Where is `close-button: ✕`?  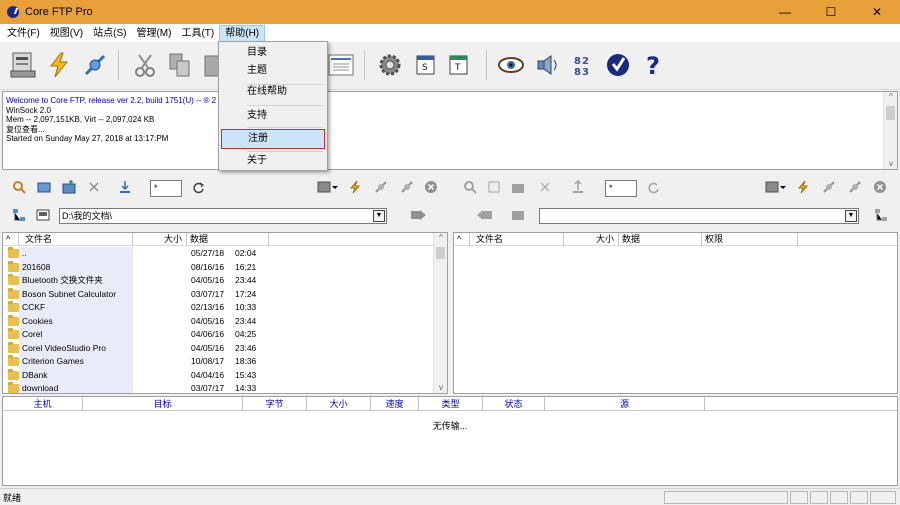
close-button: ✕ is located at coordinates (877, 12).